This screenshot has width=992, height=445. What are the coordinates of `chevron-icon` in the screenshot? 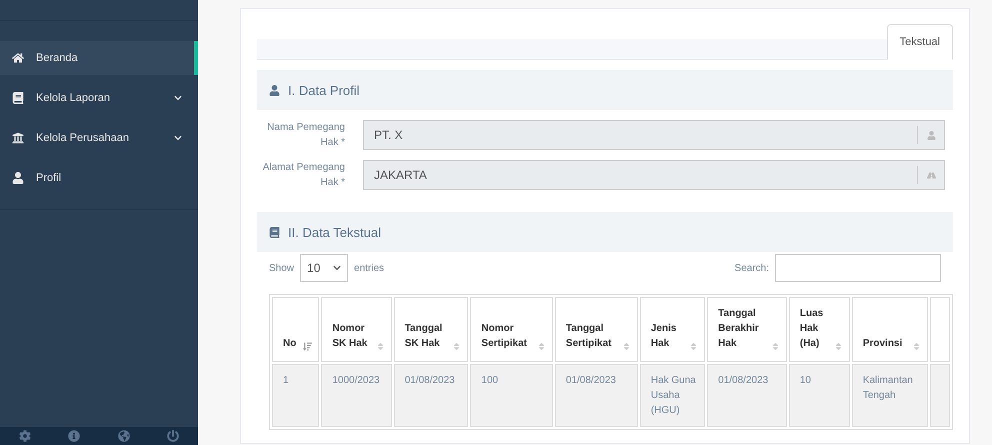 It's located at (337, 268).